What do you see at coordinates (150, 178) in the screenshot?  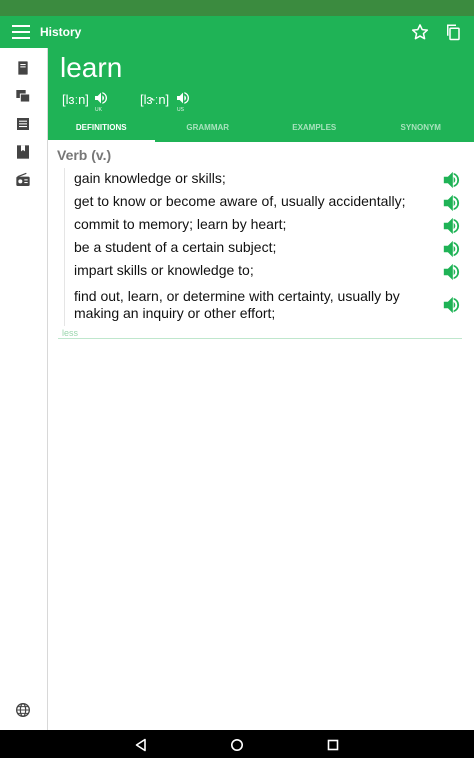 I see `definition-text: gain knowledge or skills;` at bounding box center [150, 178].